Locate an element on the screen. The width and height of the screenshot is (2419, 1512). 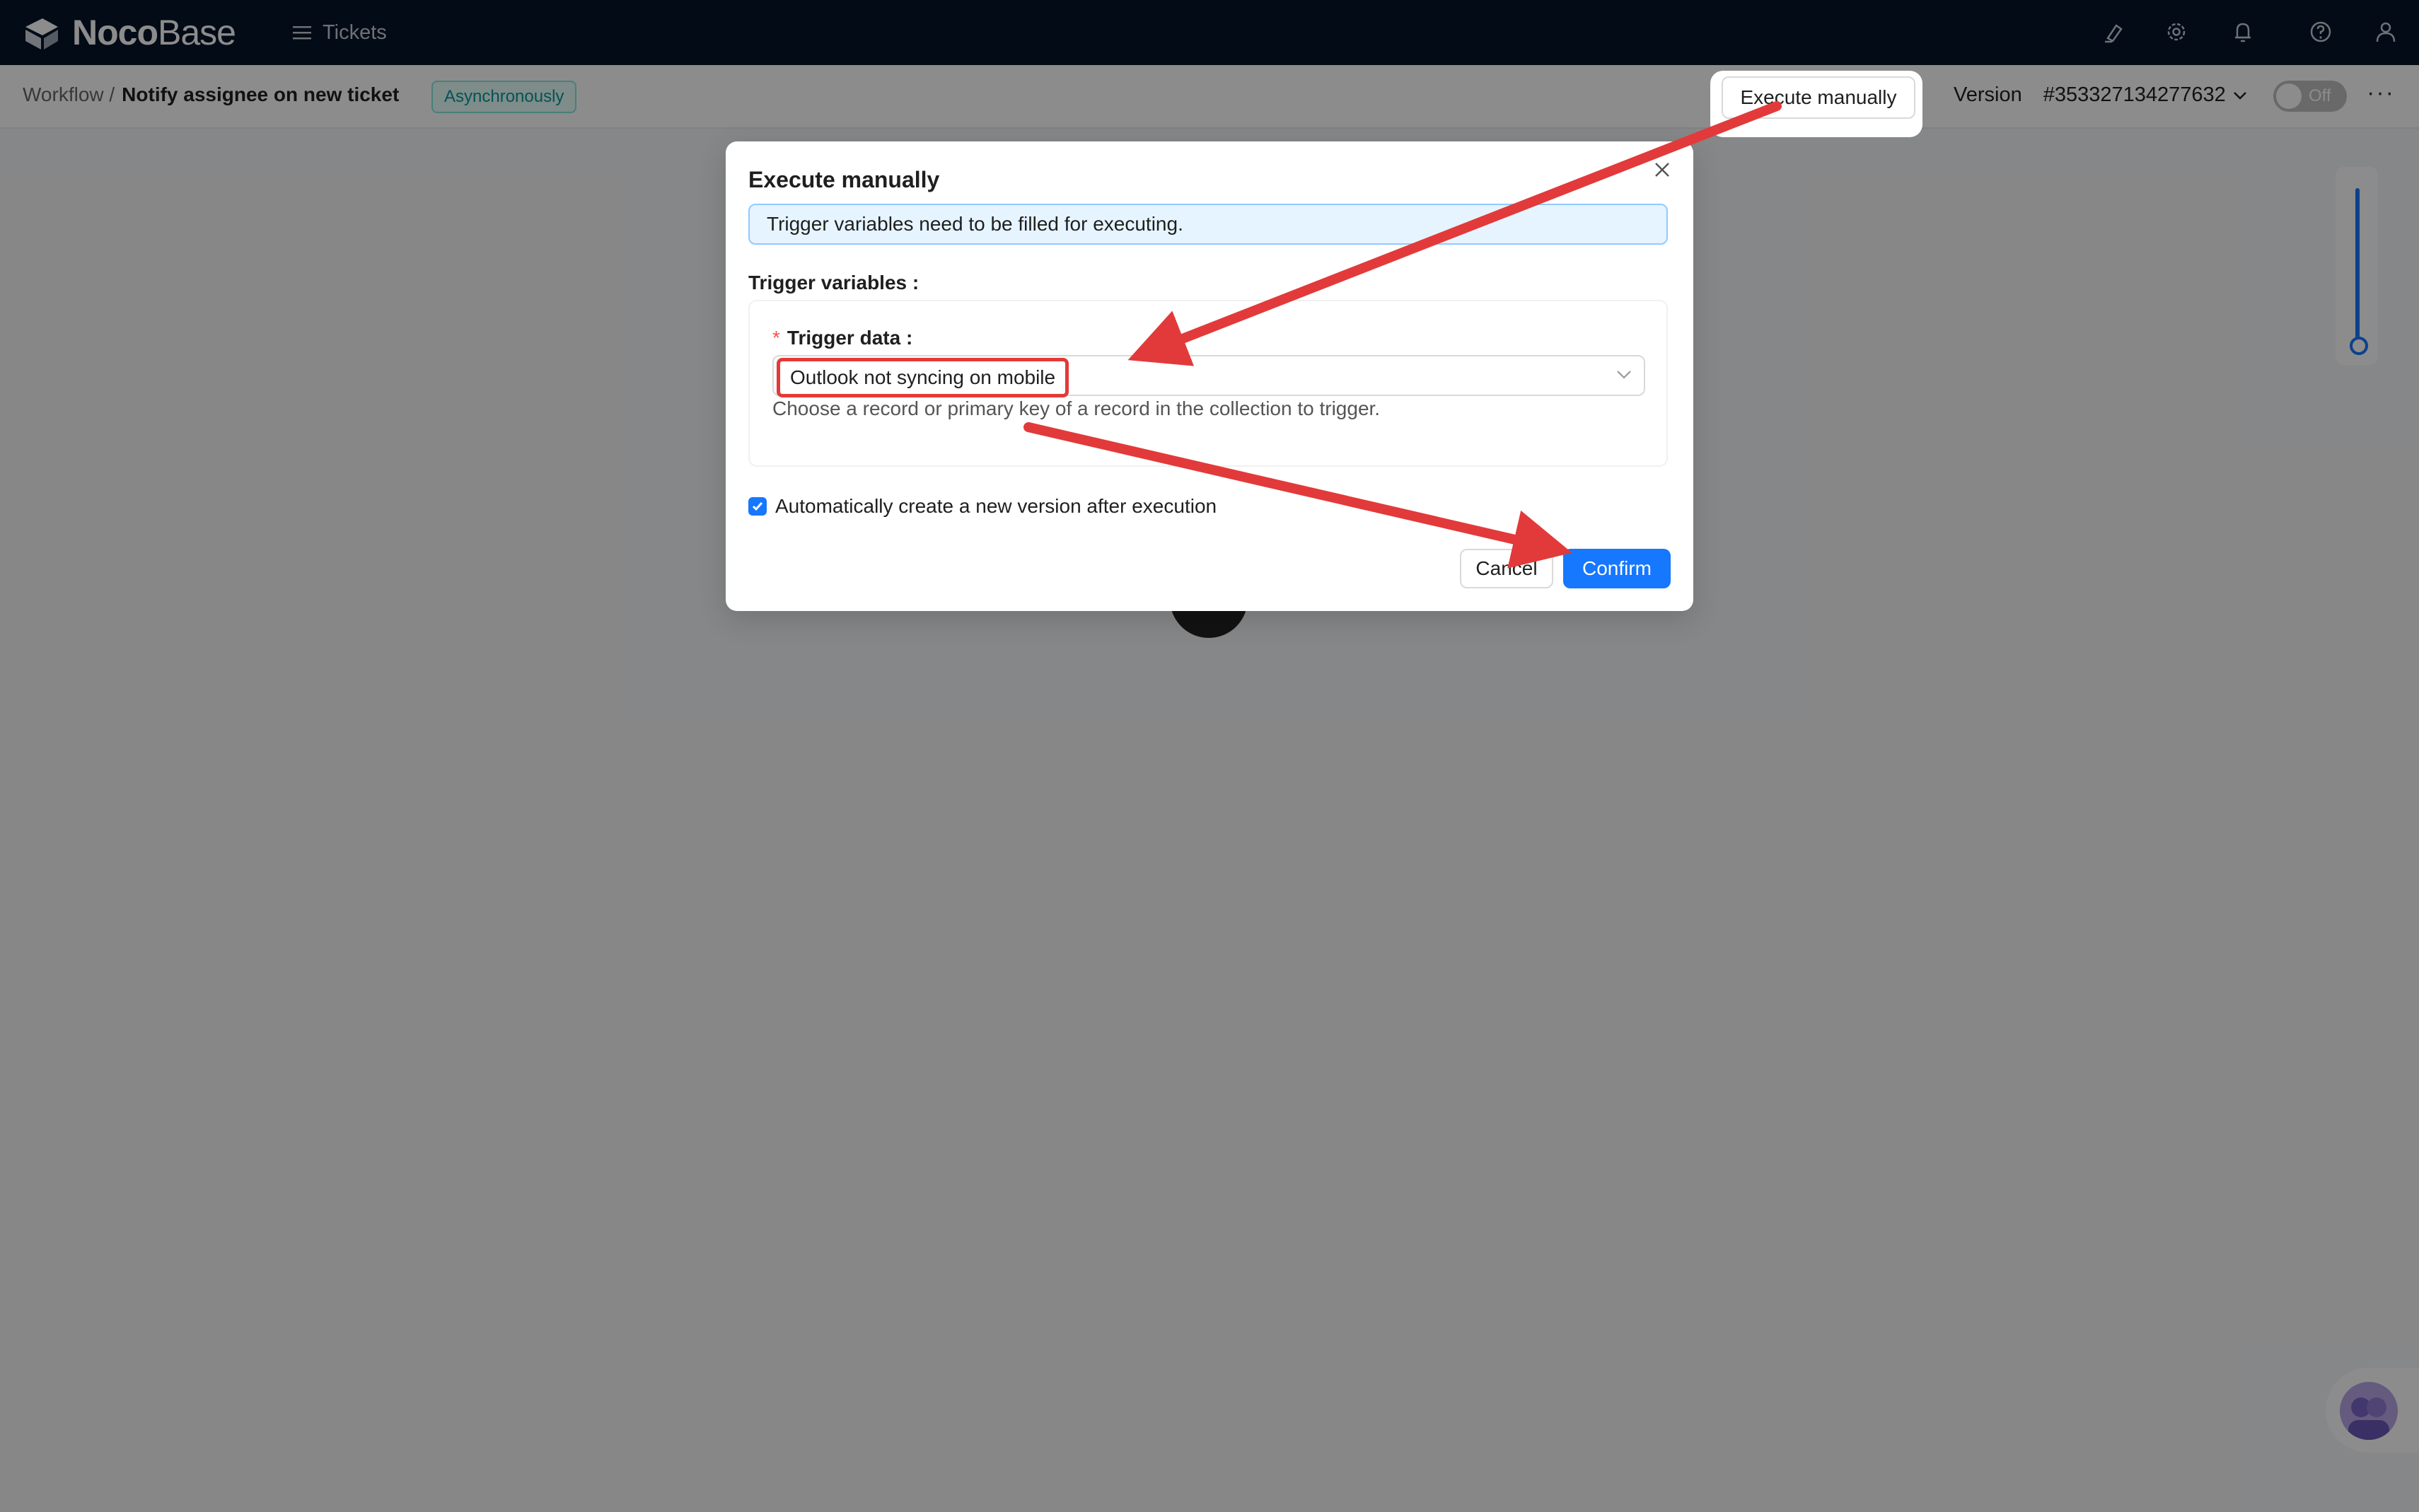
check-icon is located at coordinates (758, 506).